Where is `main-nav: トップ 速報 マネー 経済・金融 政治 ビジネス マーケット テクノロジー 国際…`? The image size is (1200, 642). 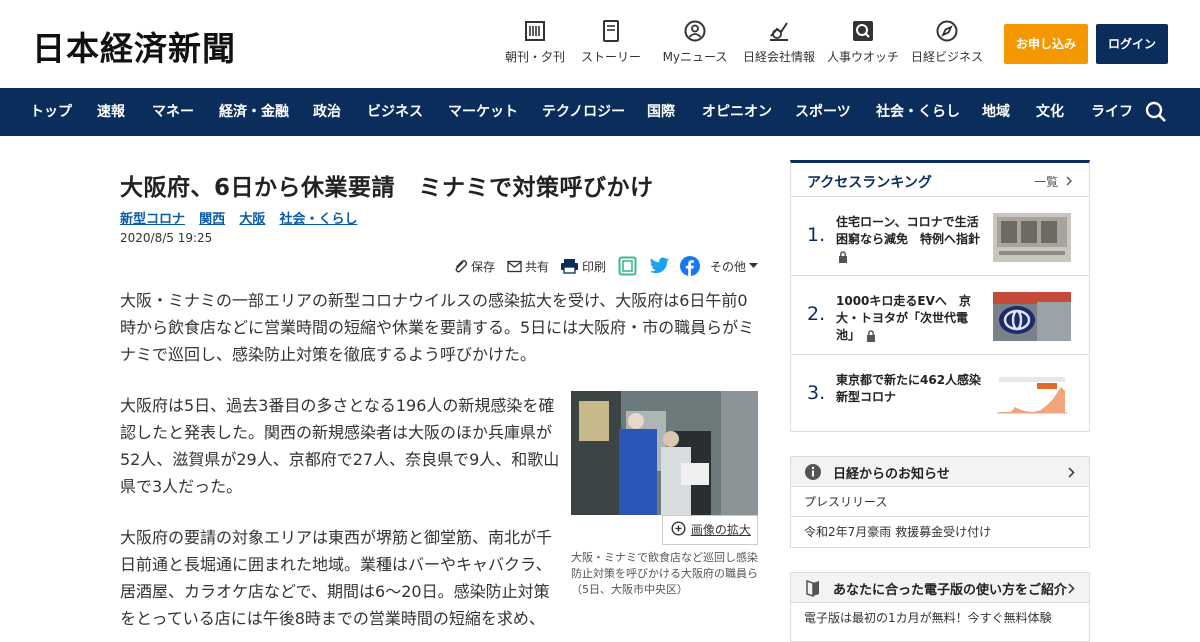 main-nav: トップ 速報 マネー 経済・金融 政治 ビジネス マーケット テクノロジー 国際… is located at coordinates (600, 112).